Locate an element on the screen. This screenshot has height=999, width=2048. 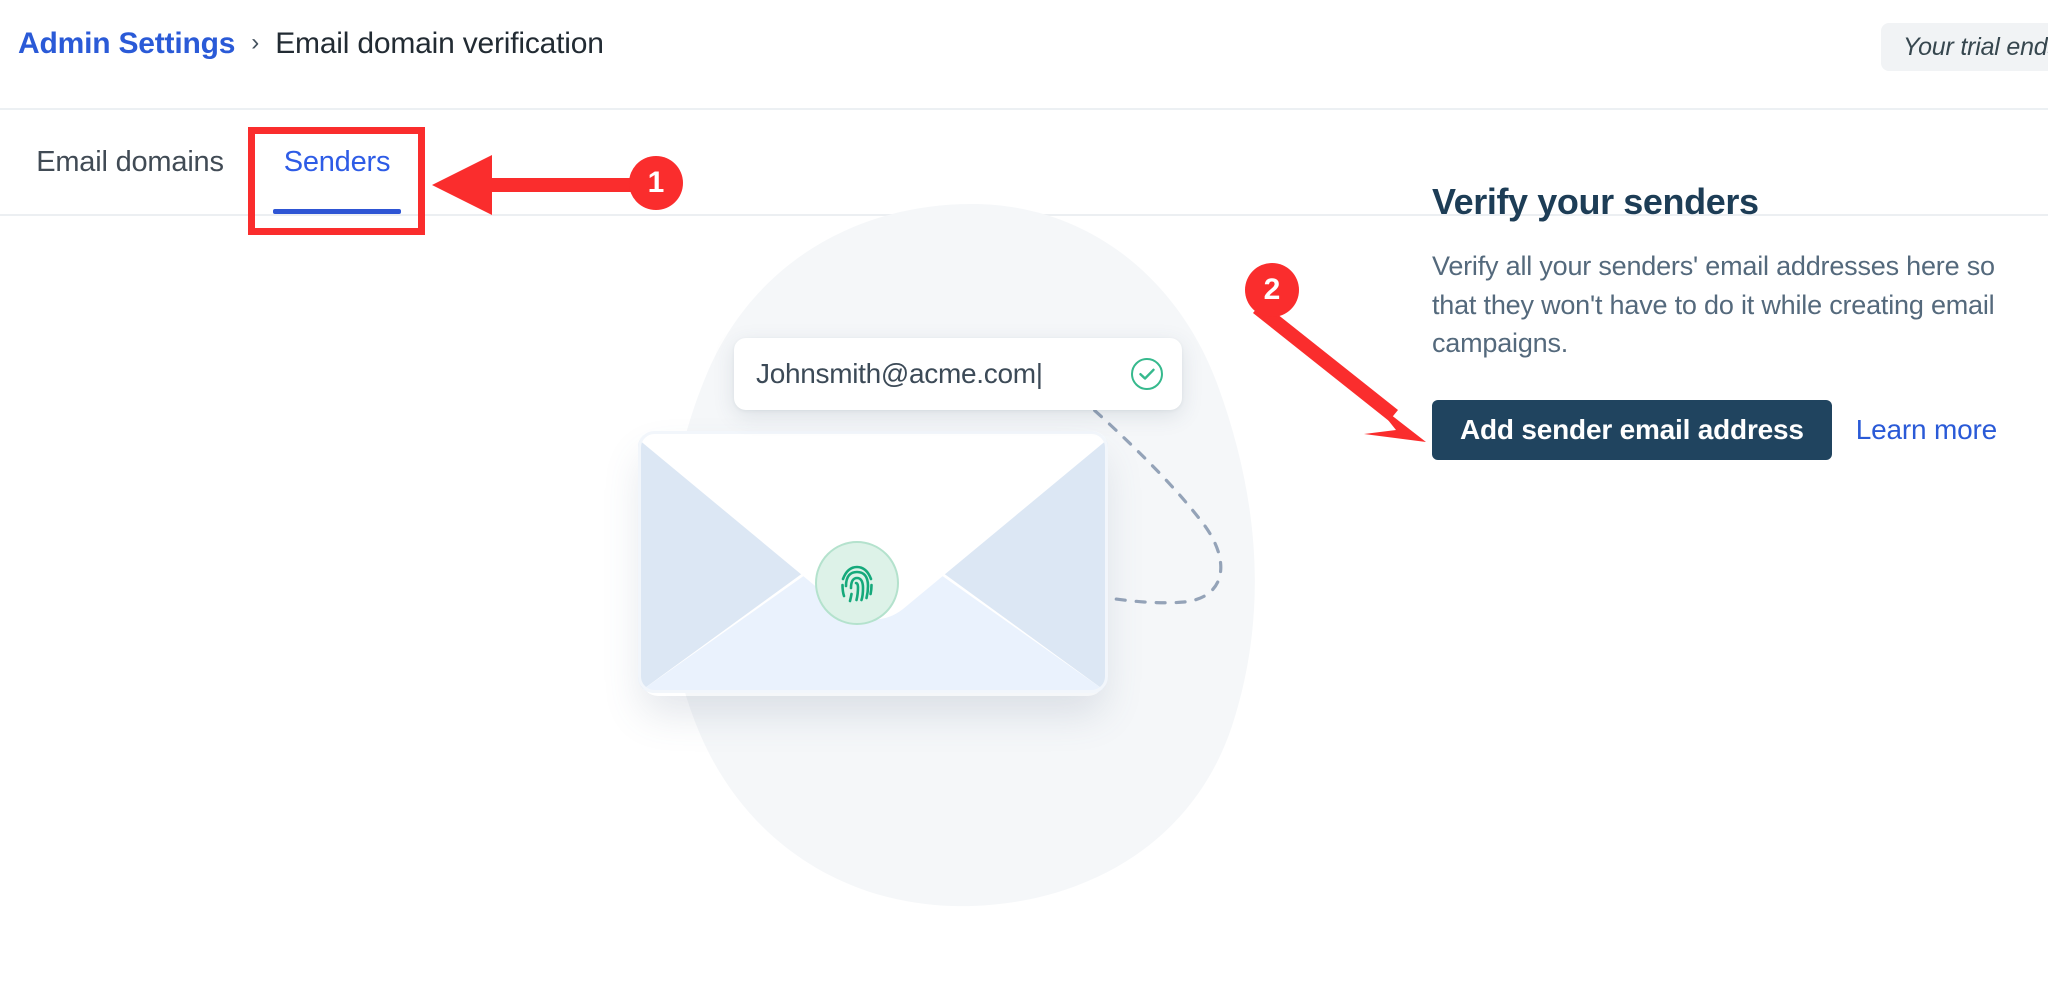
fingerprint-icon is located at coordinates (857, 584).